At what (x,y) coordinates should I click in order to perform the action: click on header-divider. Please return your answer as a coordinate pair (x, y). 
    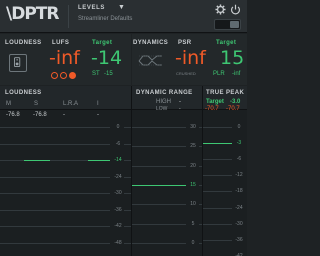
    Looking at the image, I should click on (68, 16).